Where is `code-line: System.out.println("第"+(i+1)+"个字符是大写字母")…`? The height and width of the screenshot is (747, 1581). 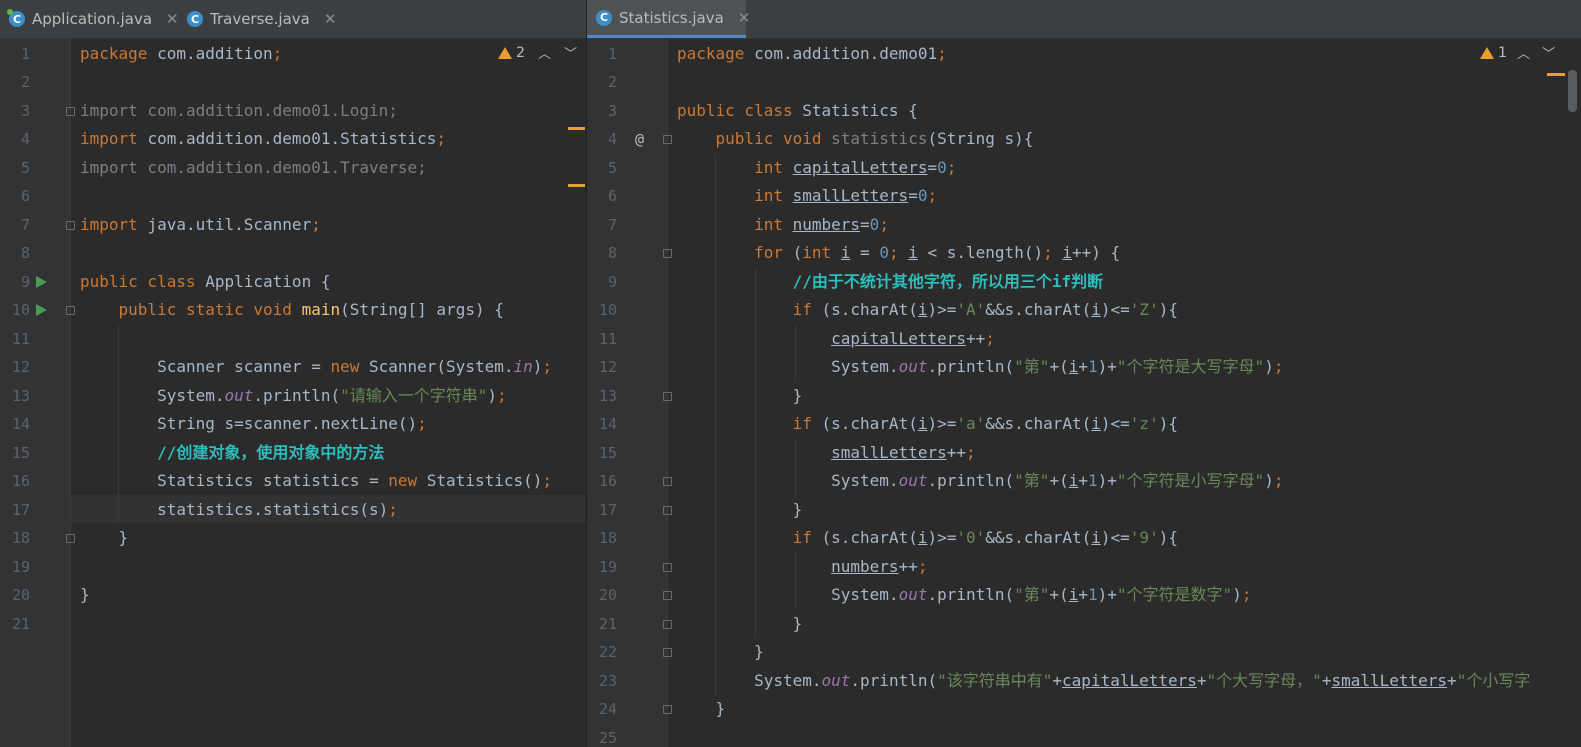 code-line: System.out.println("第"+(i+1)+"个字符是大写字母")… is located at coordinates (980, 367).